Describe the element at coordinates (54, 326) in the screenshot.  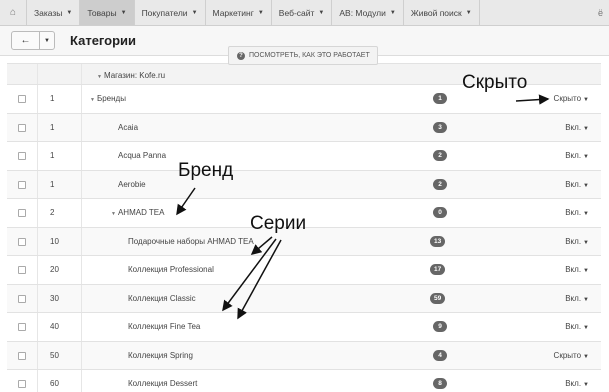
I see `row-position: 40` at that location.